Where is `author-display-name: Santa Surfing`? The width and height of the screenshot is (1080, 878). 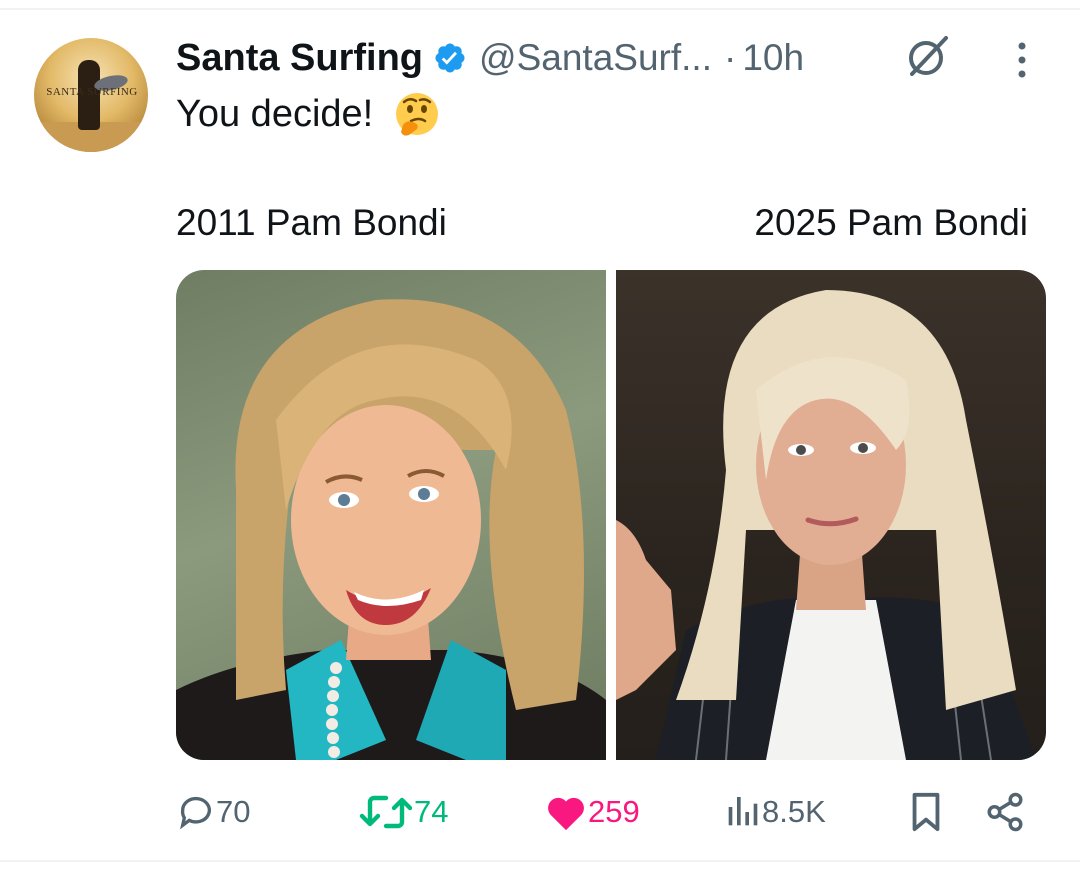
author-display-name: Santa Surfing is located at coordinates (299, 58).